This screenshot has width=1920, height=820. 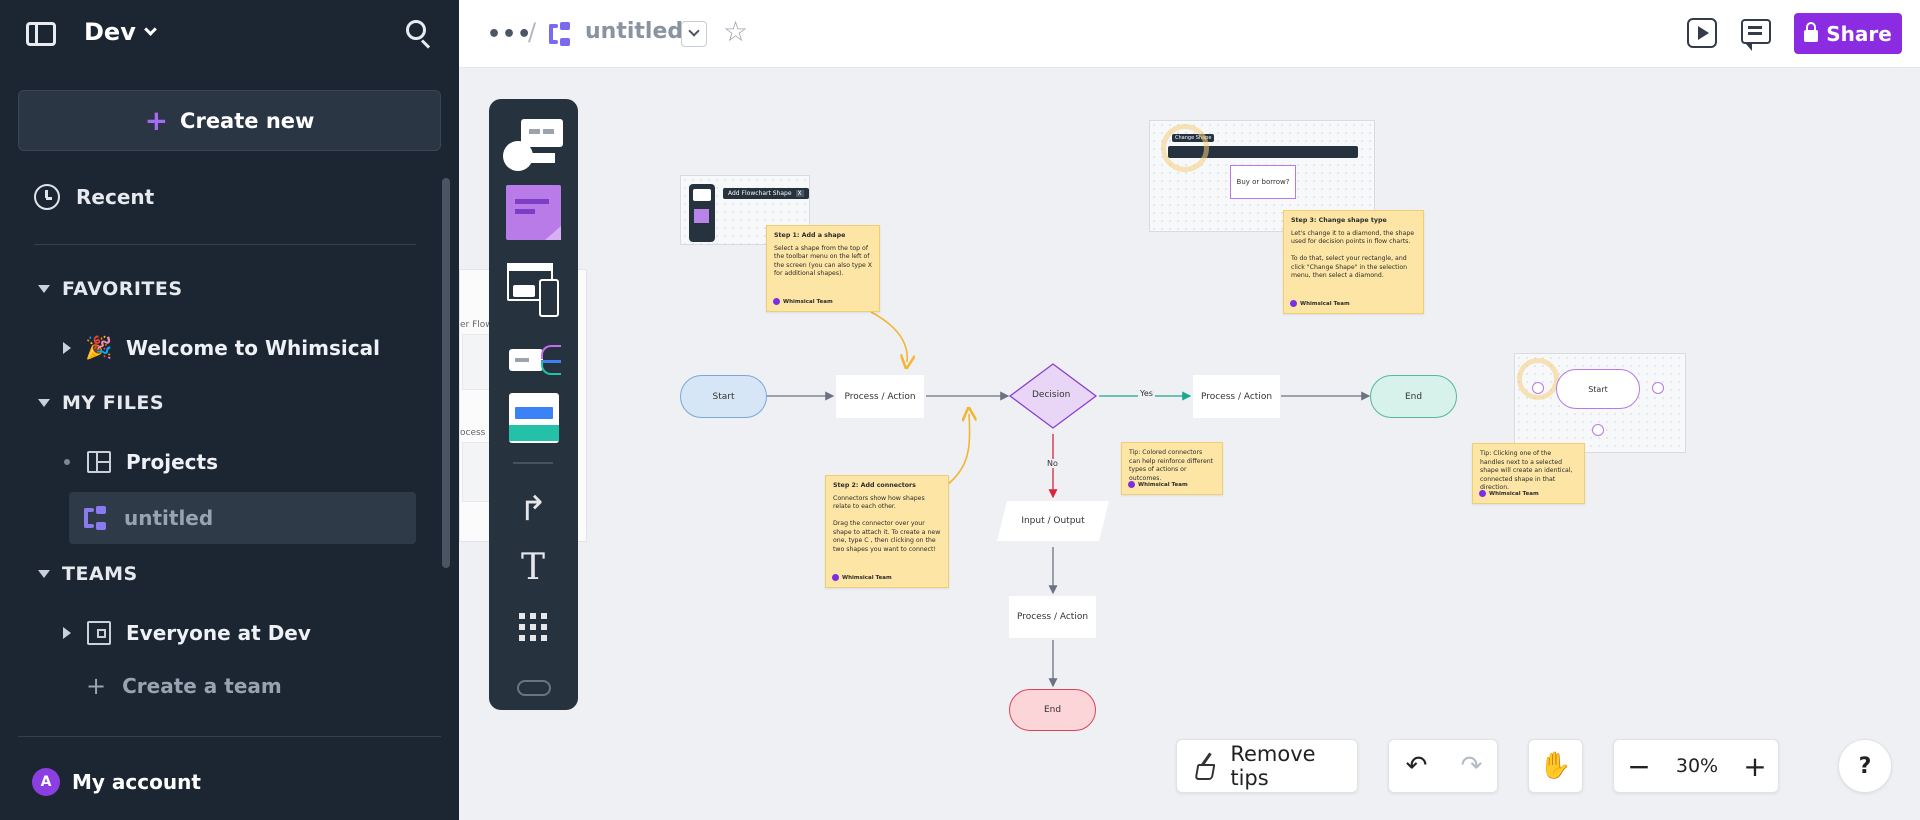 I want to click on broom-icon, so click(x=1204, y=766).